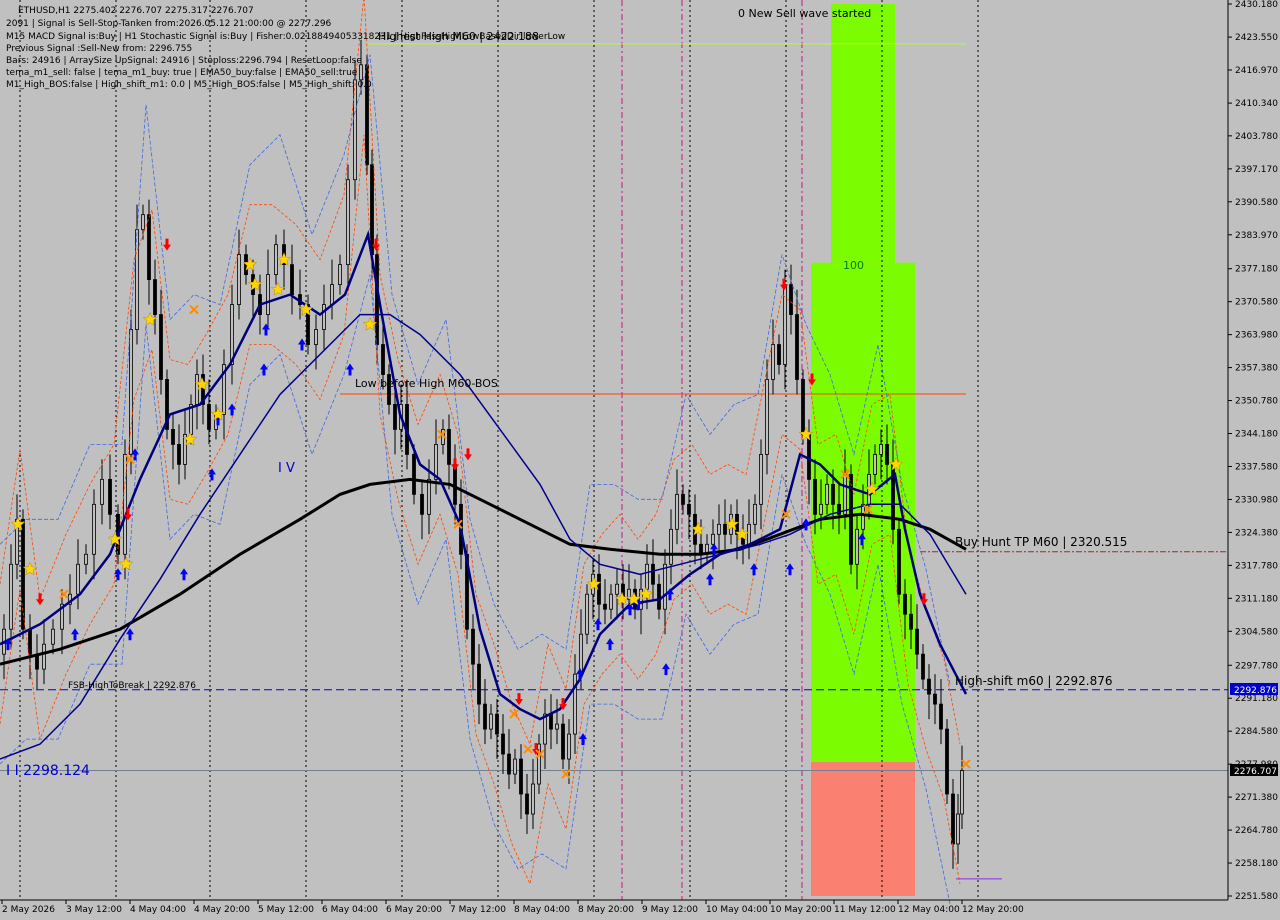  I want to click on x-tick-label: 12 May 04:00, so click(929, 910).